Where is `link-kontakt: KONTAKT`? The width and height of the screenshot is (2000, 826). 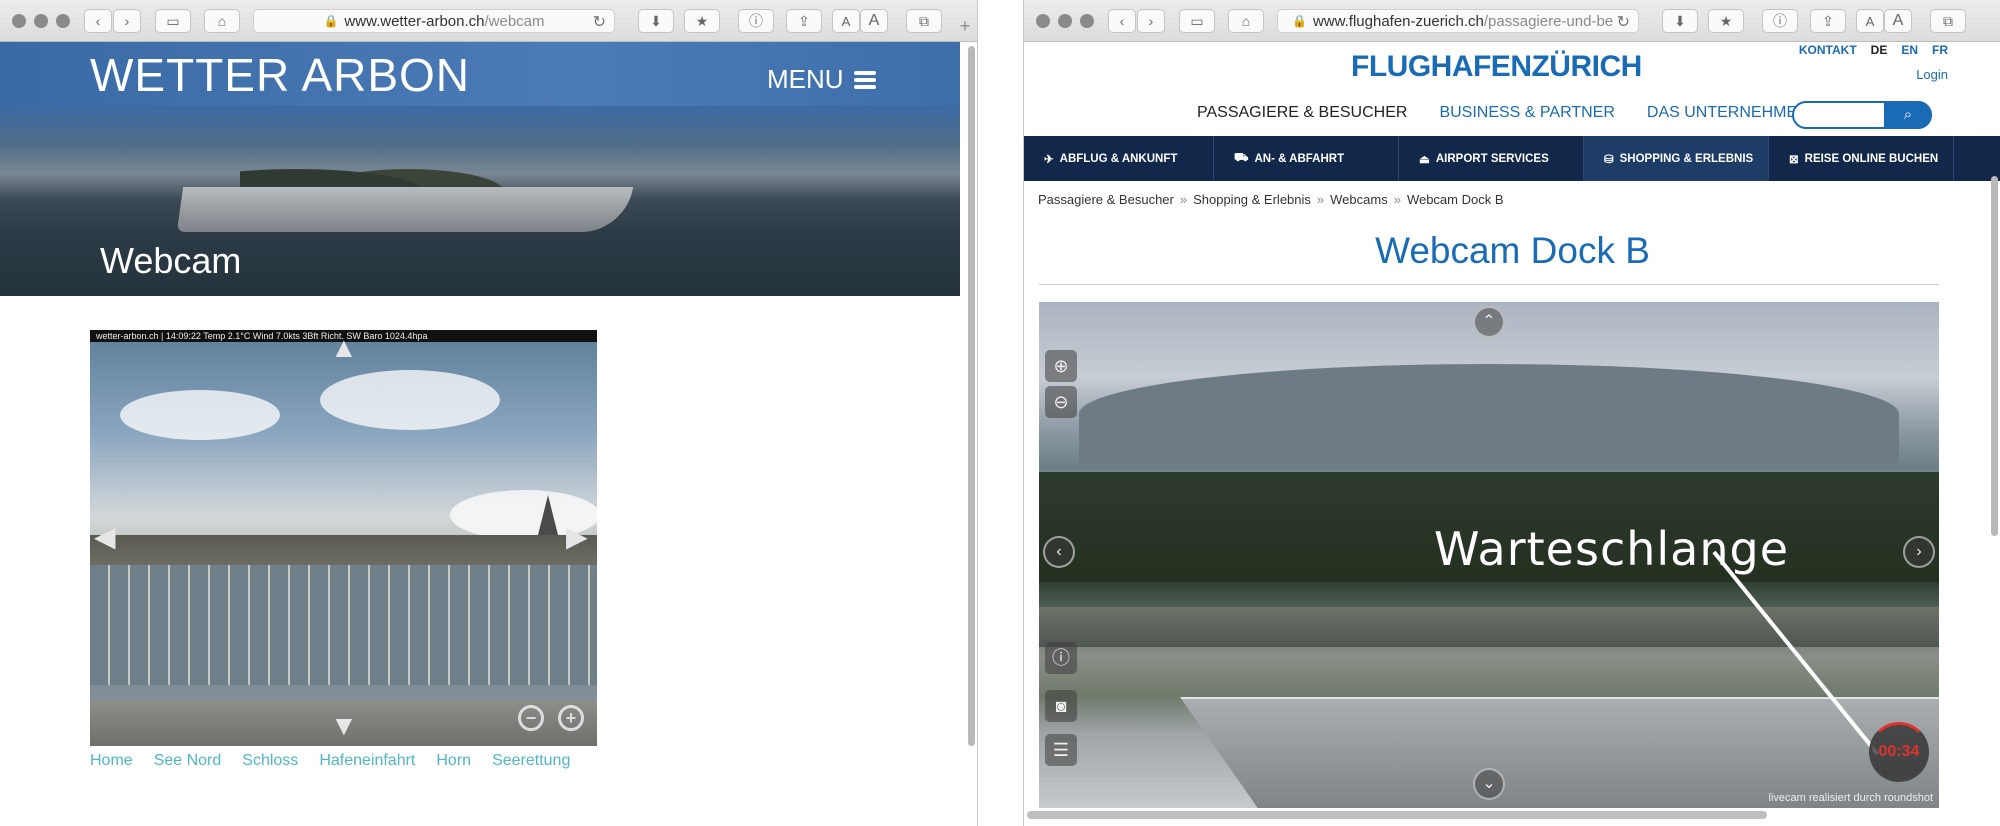 link-kontakt: KONTAKT is located at coordinates (1828, 50).